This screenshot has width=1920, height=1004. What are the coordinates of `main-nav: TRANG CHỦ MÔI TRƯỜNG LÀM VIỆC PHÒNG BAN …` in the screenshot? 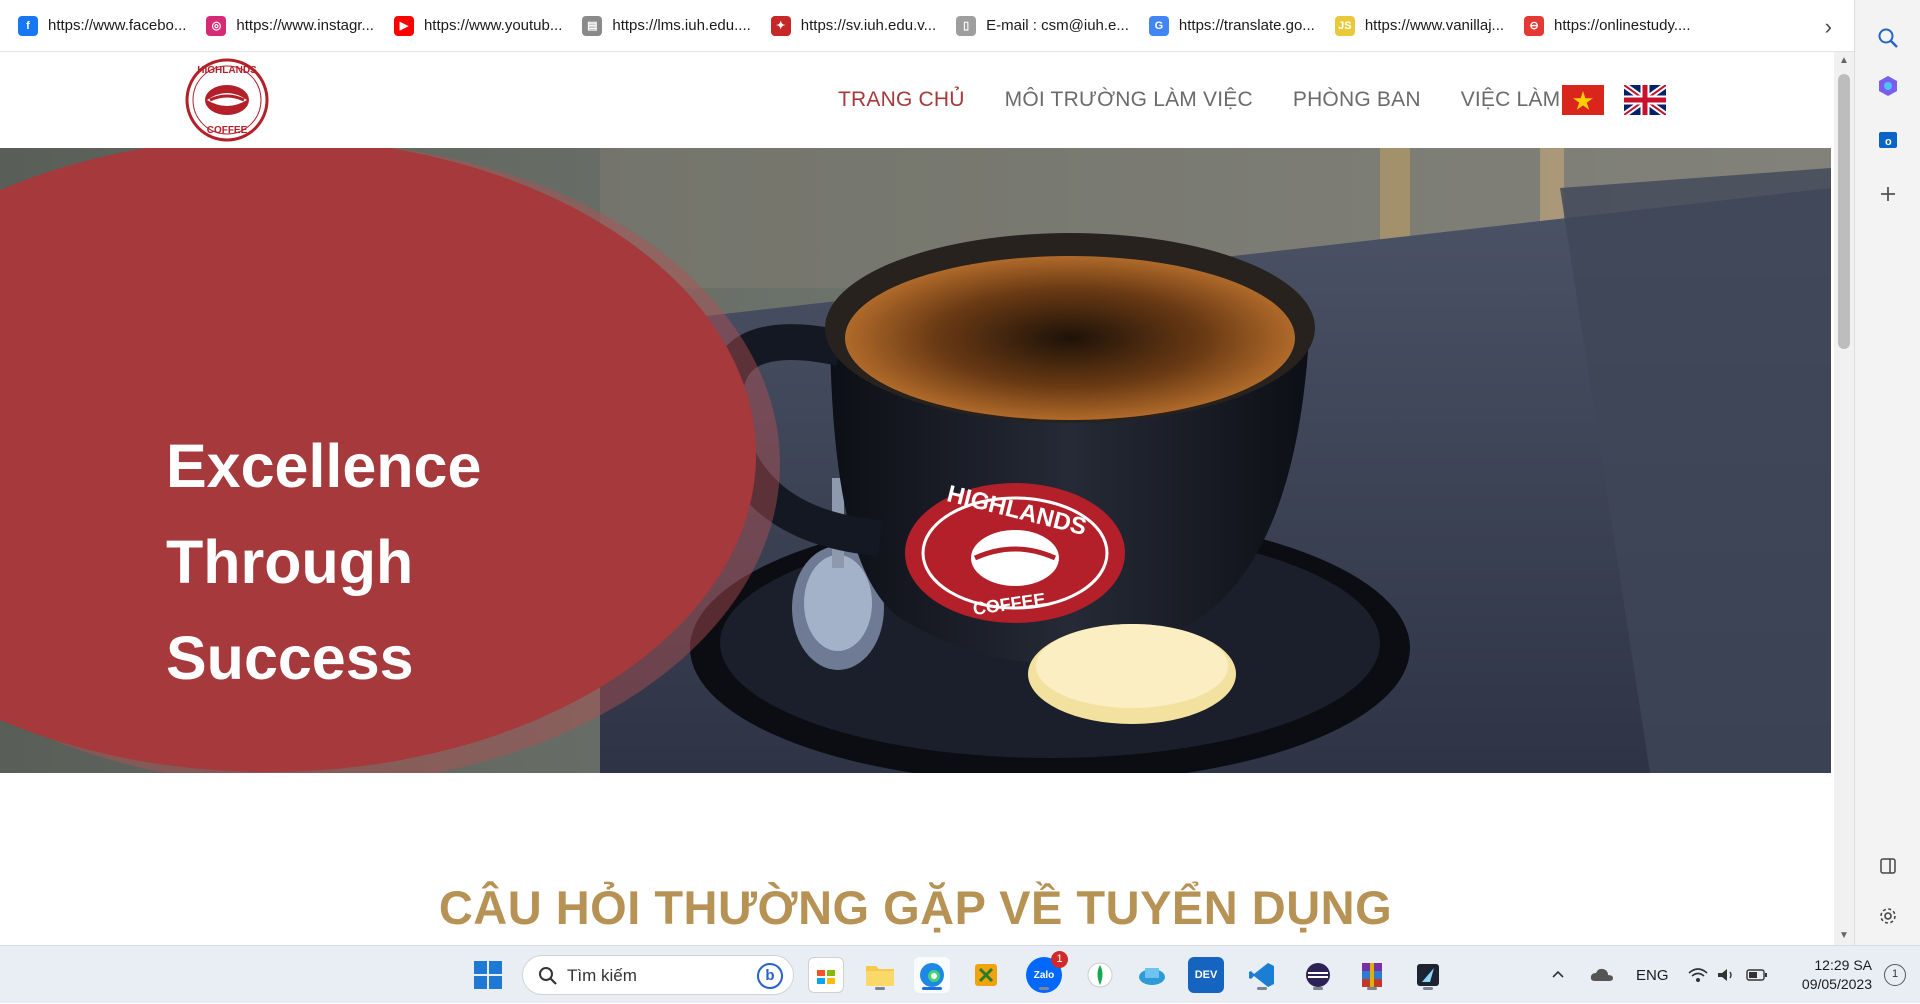 It's located at (1219, 100).